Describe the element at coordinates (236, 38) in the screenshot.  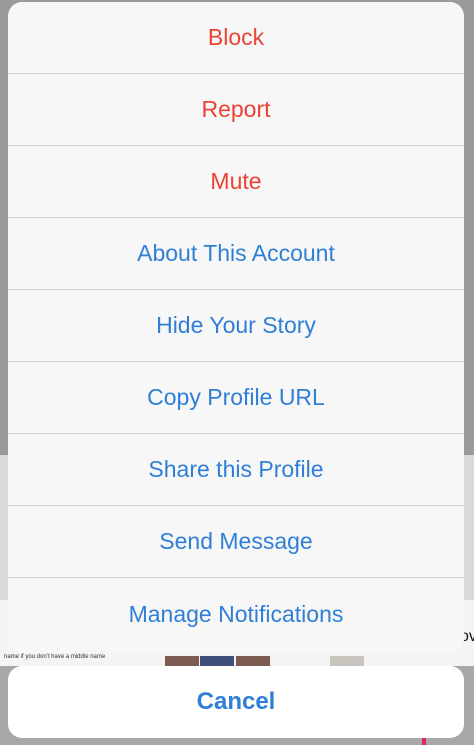
I see `block-button: Block` at that location.